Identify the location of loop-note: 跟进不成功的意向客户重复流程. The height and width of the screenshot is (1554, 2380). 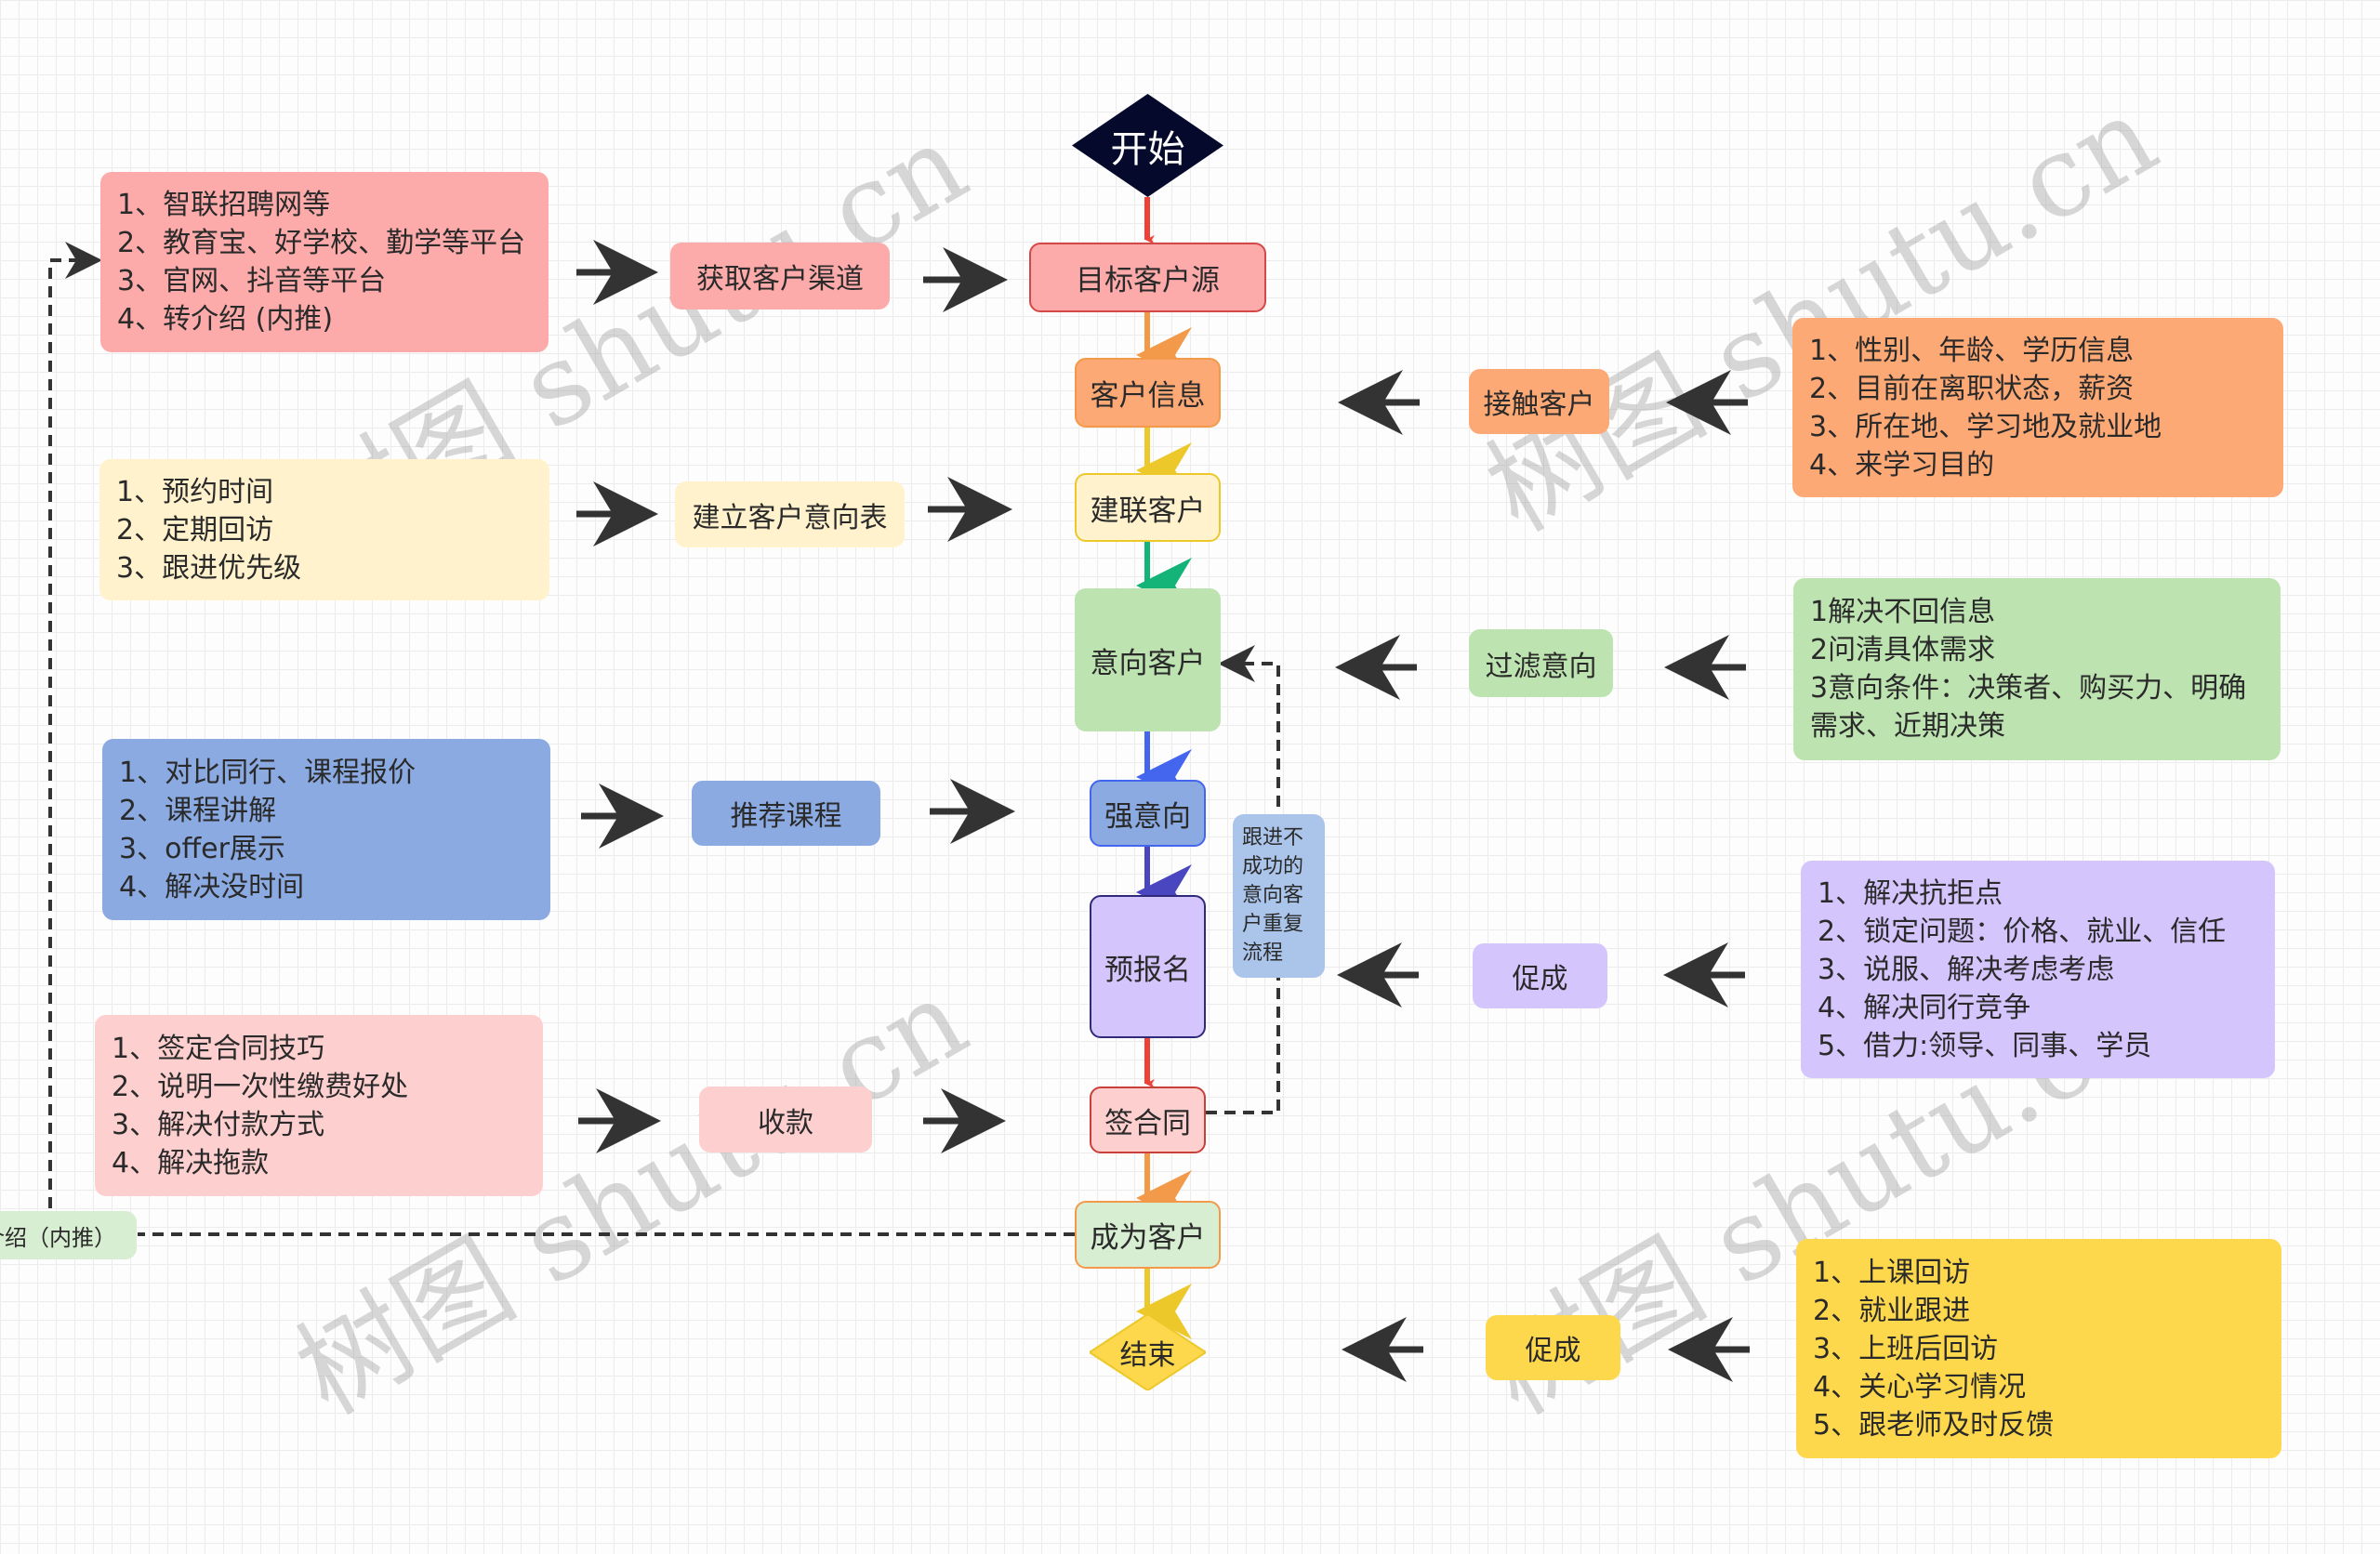
(1279, 896).